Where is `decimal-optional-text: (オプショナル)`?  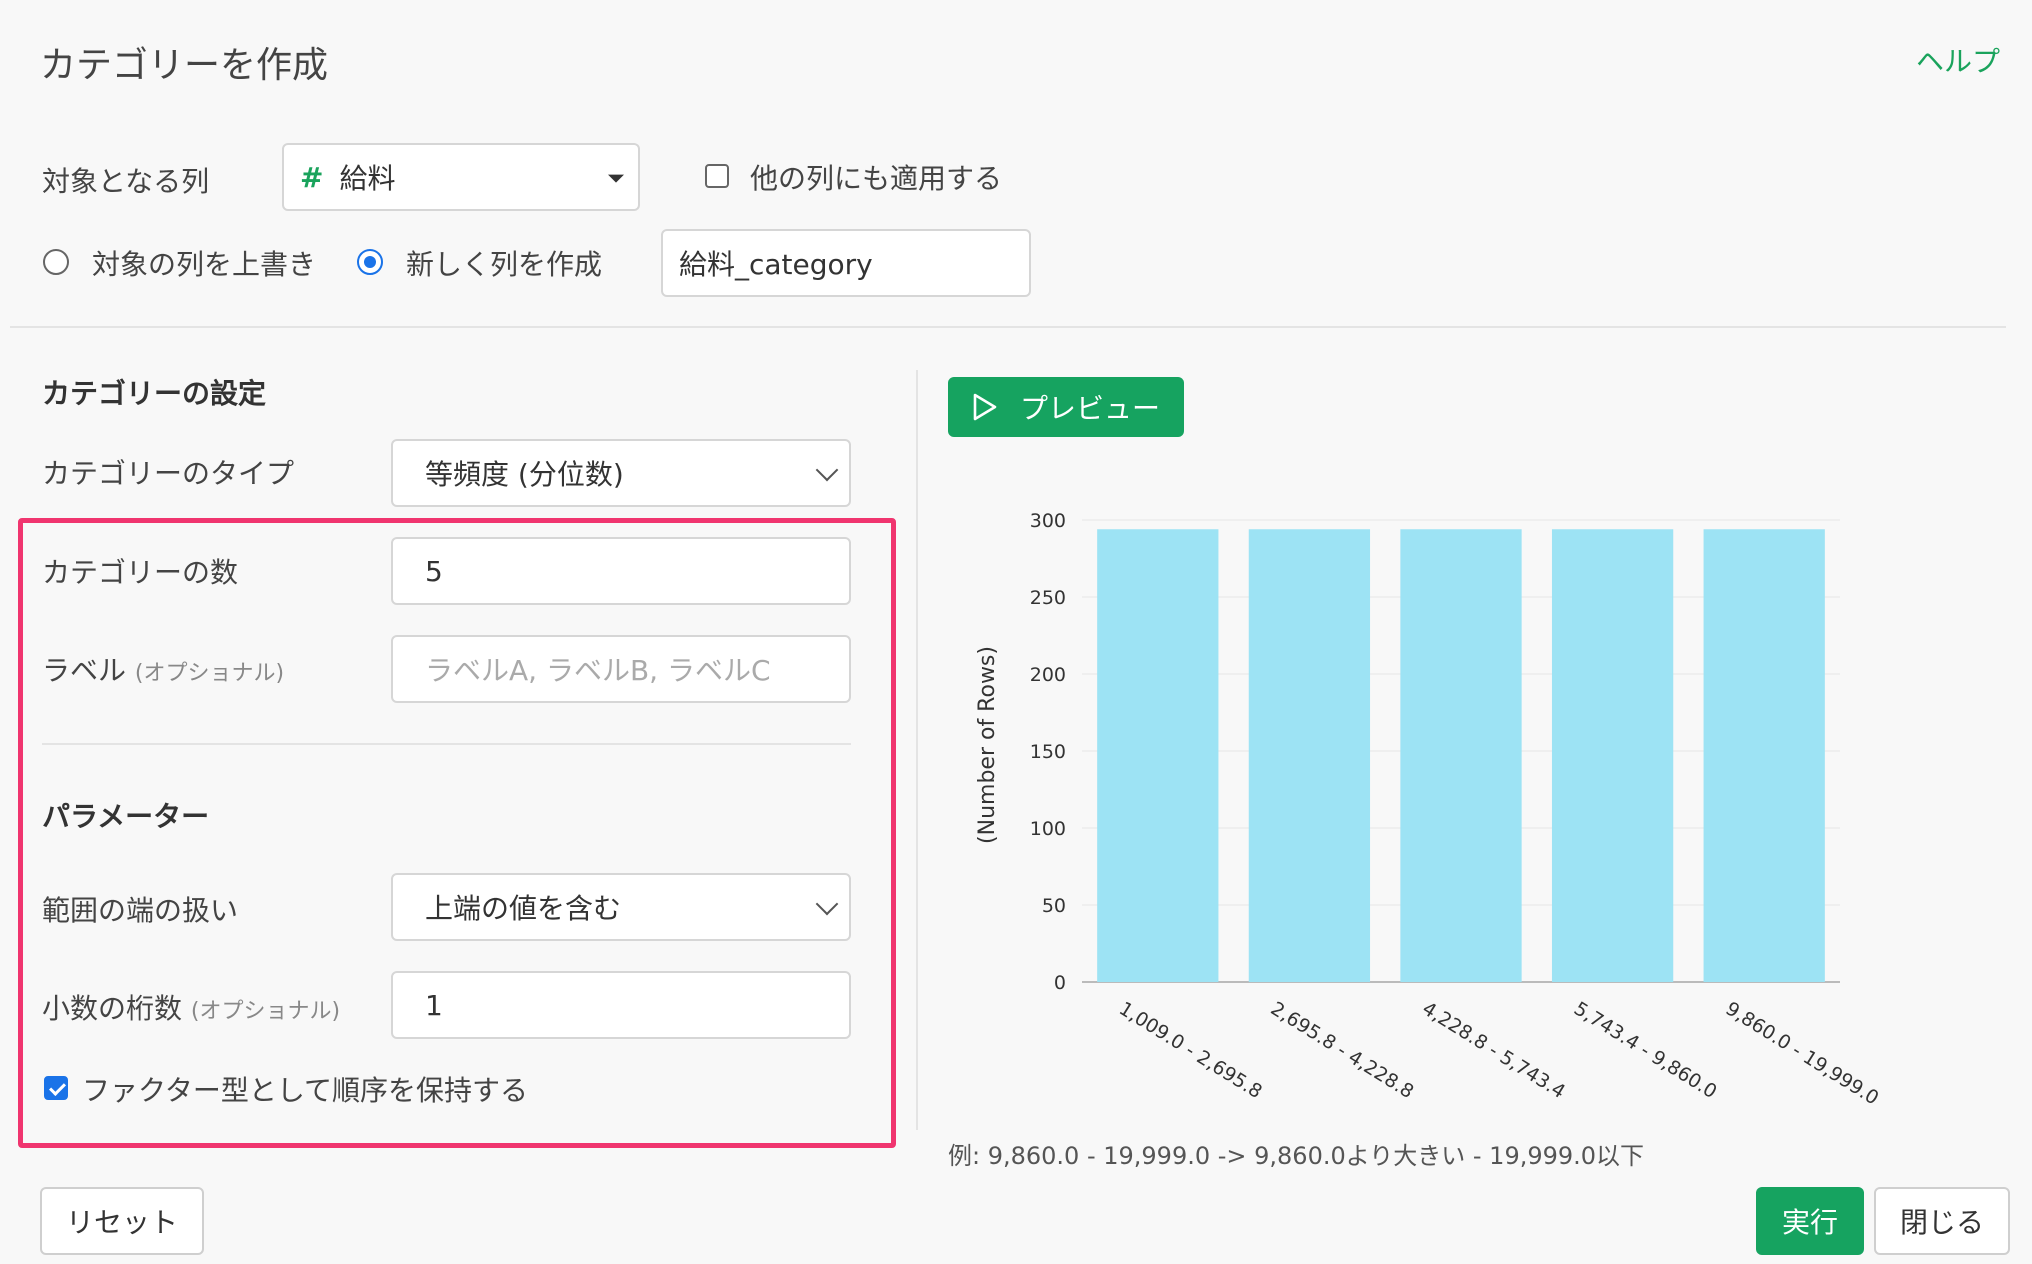 decimal-optional-text: (オプショナル) is located at coordinates (265, 1011).